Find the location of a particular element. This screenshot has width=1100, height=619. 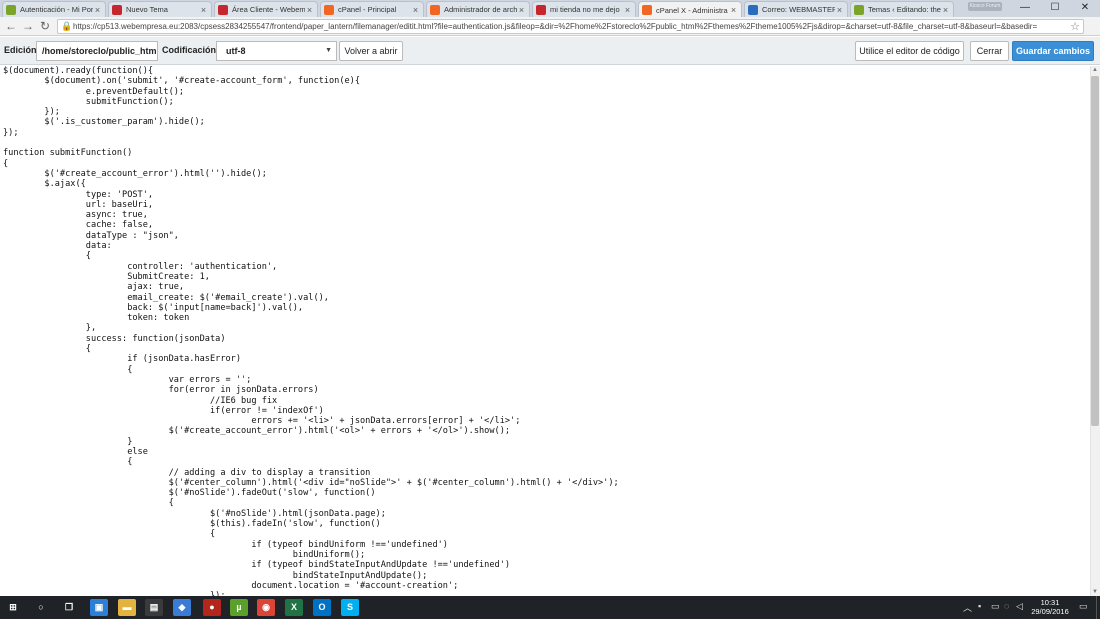

encoding-select: utf-8 ▼ is located at coordinates (276, 51).